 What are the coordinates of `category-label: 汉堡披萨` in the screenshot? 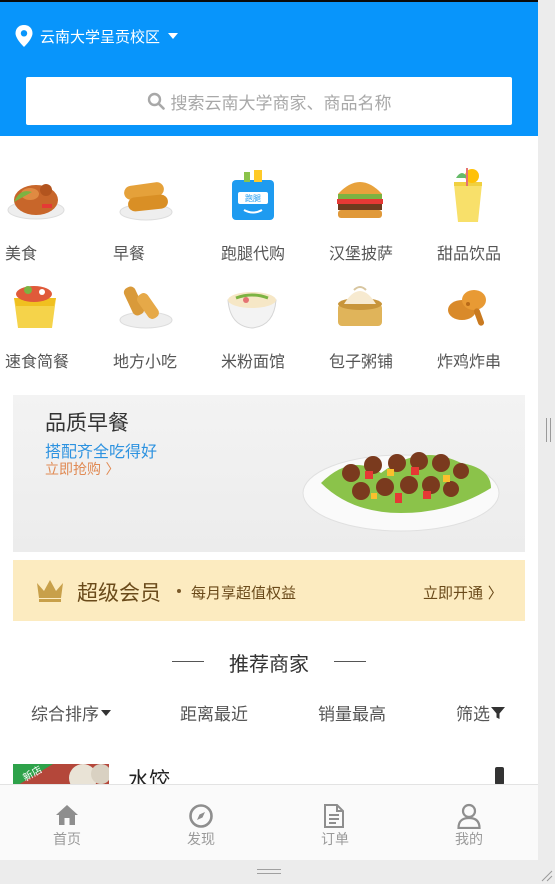 It's located at (361, 253).